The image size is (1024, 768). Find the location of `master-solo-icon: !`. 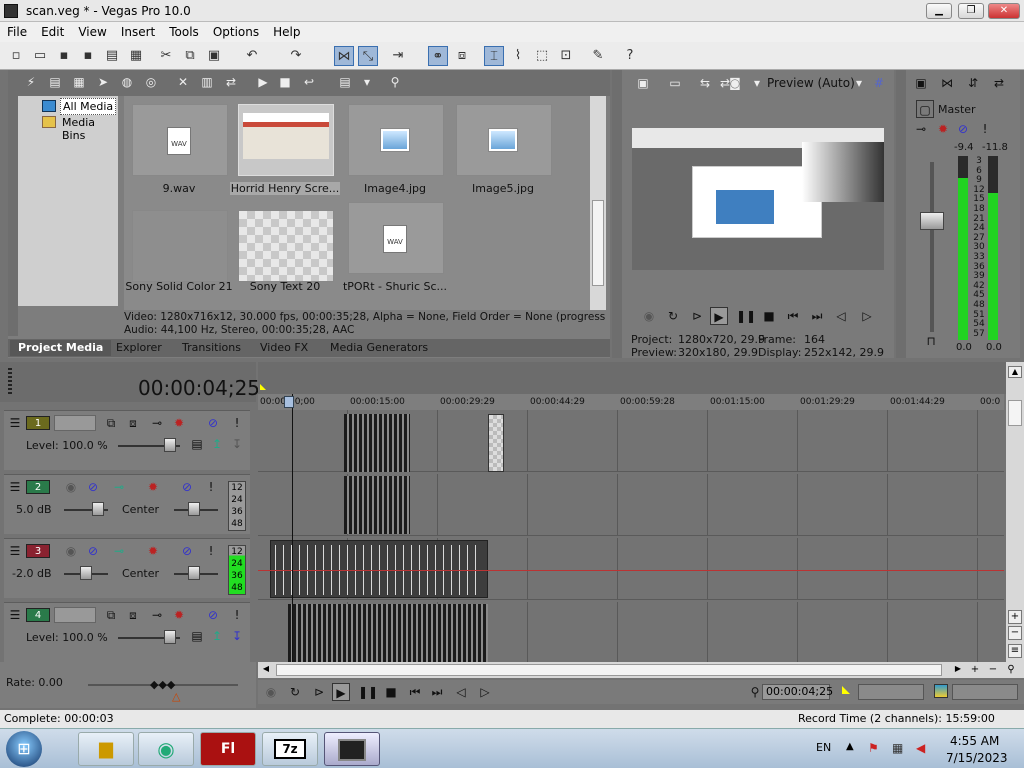

master-solo-icon: ! is located at coordinates (985, 129).